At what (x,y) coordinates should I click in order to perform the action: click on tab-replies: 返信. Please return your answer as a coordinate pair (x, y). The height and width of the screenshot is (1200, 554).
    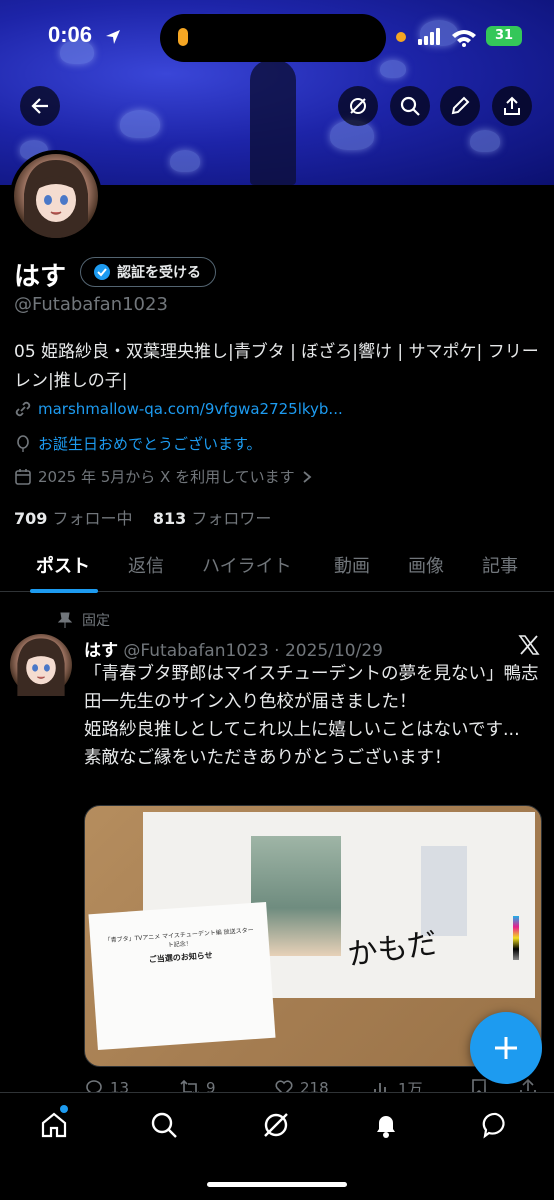
    Looking at the image, I should click on (146, 565).